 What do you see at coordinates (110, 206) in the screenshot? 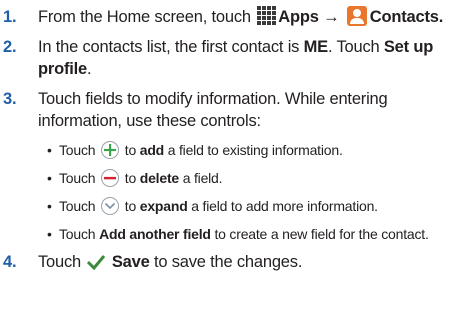
I see `expand-circle-icon` at bounding box center [110, 206].